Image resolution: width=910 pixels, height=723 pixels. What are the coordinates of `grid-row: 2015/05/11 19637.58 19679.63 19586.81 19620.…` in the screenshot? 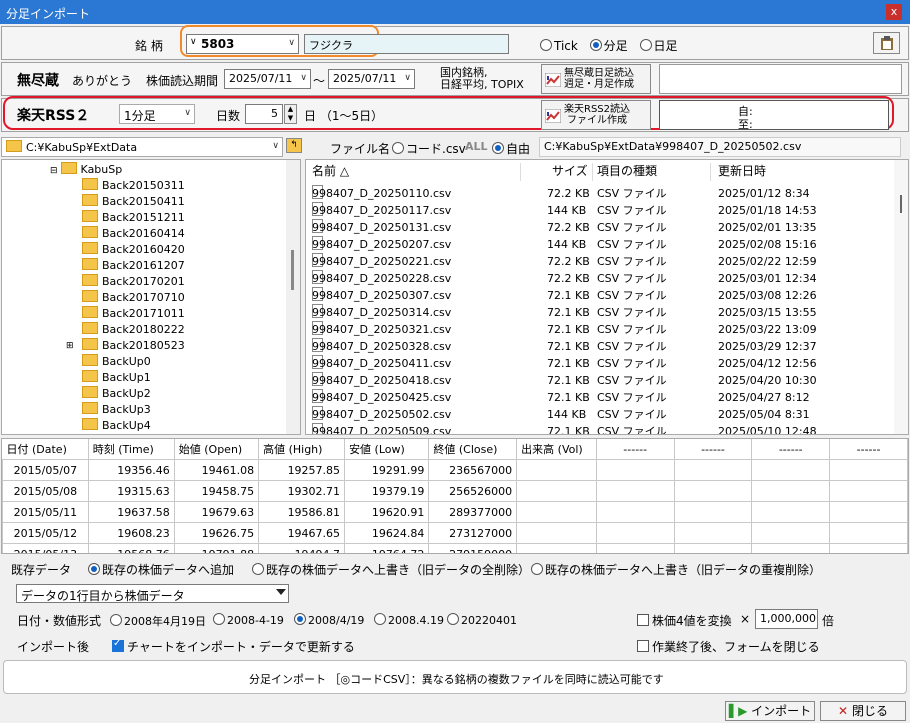 It's located at (455, 512).